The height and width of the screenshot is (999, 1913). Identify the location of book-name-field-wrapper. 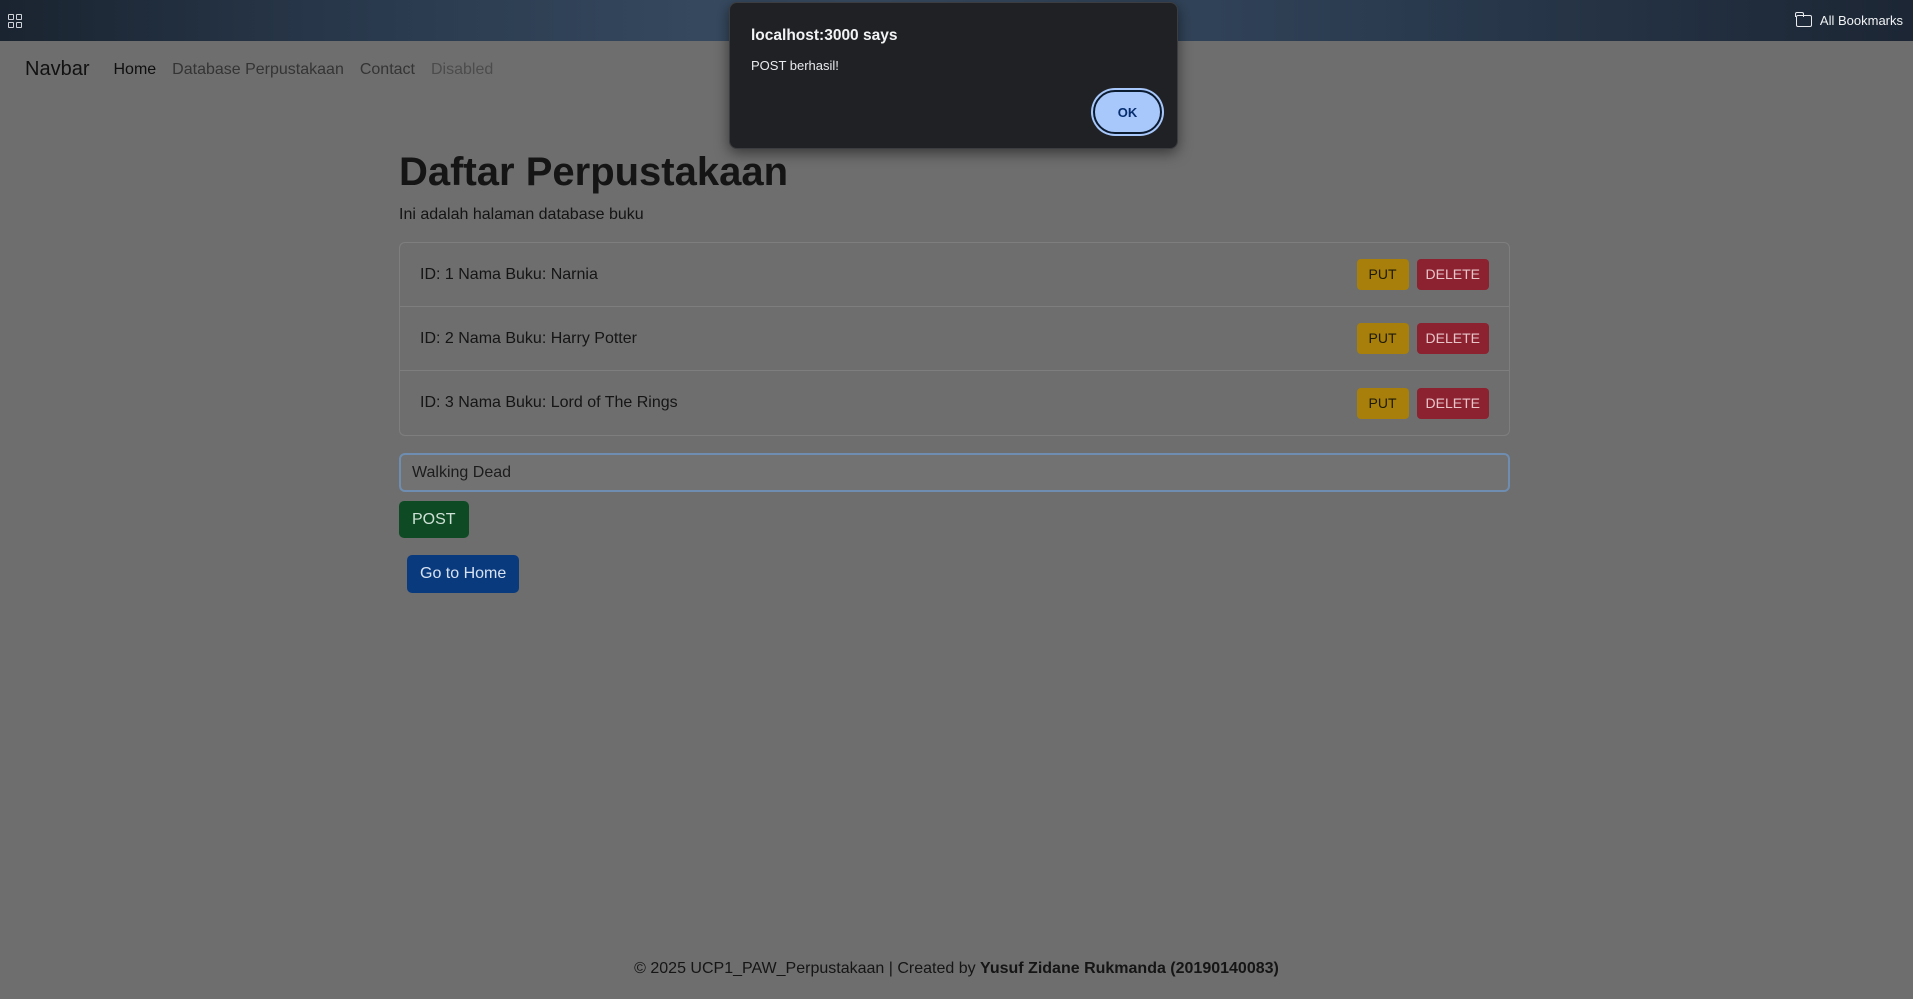
(954, 472).